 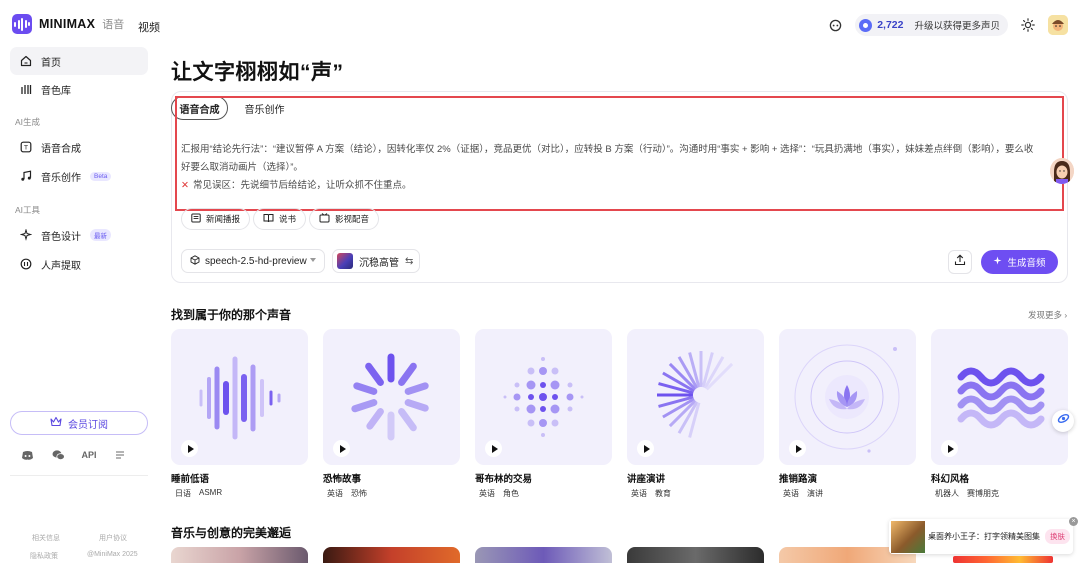 What do you see at coordinates (347, 493) in the screenshot?
I see `card-tags: 英语 恐怖` at bounding box center [347, 493].